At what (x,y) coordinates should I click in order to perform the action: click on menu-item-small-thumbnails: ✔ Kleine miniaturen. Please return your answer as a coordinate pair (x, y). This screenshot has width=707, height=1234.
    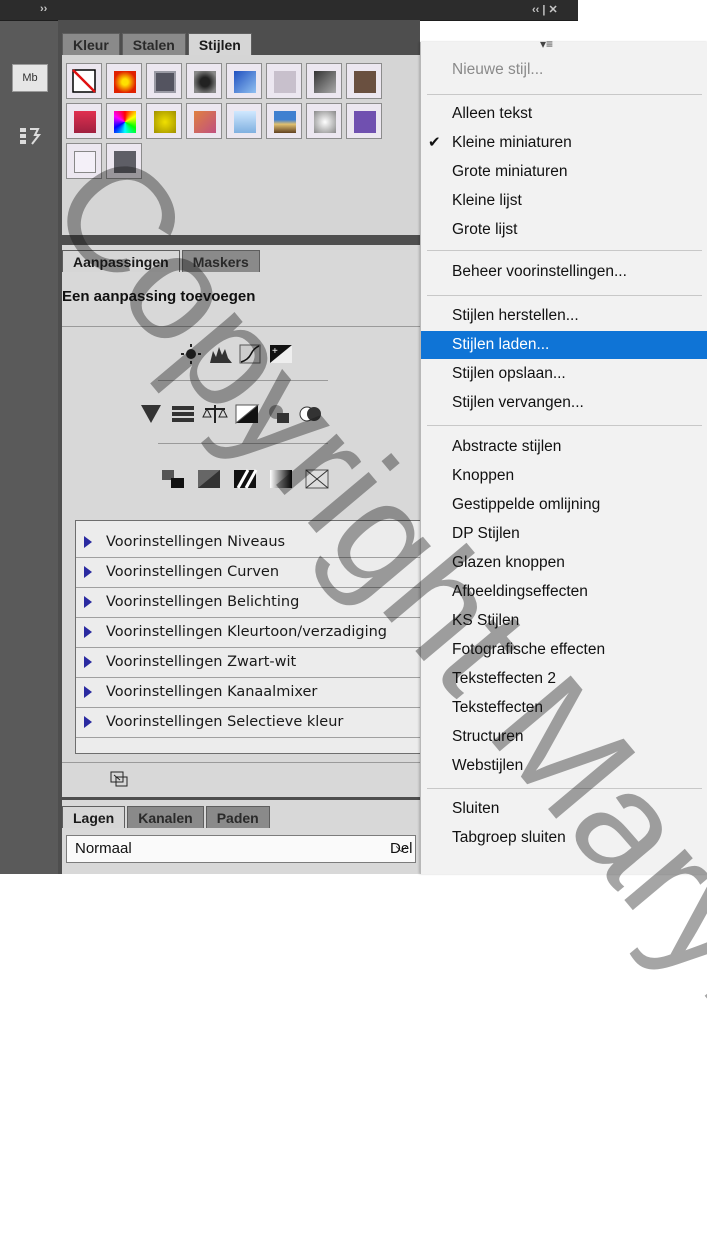
    Looking at the image, I should click on (564, 143).